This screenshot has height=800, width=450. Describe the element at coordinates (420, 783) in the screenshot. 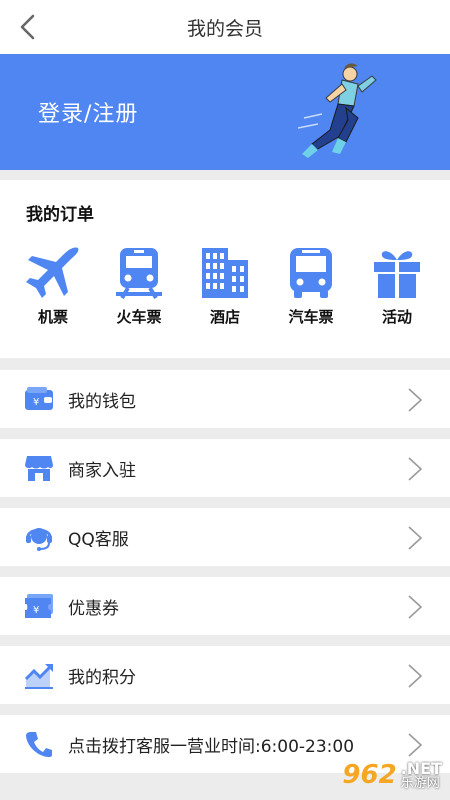

I see `watermark-sub: 乐游网` at that location.